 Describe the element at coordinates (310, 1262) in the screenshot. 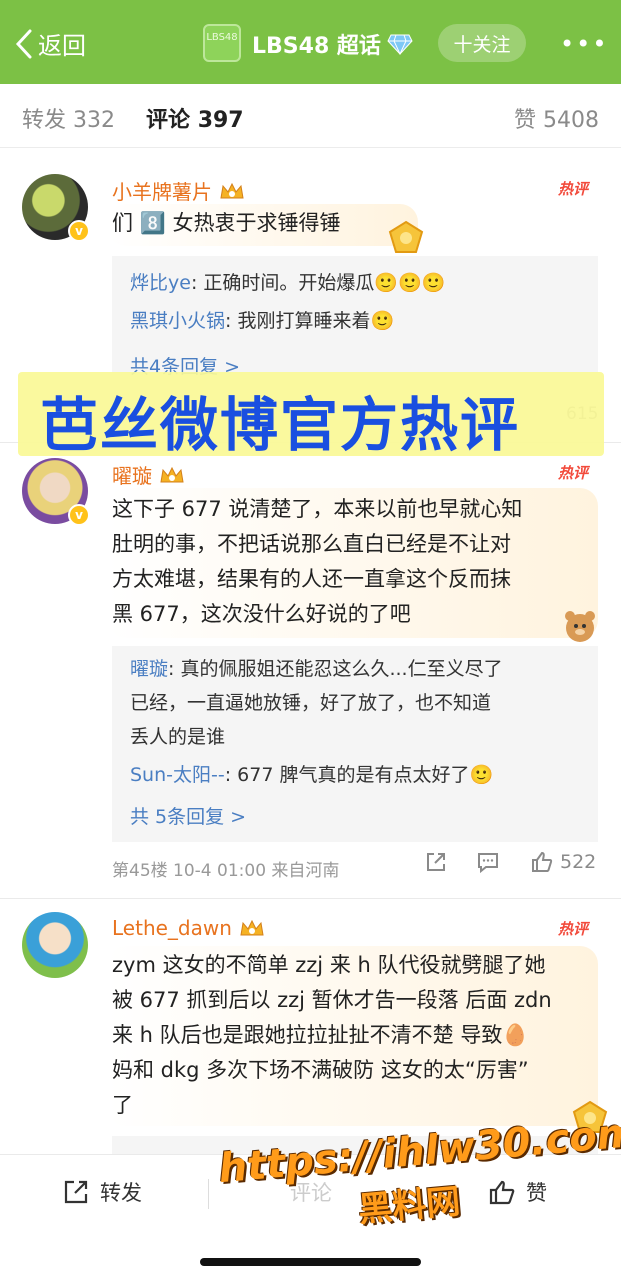

I see `home-indicator` at that location.